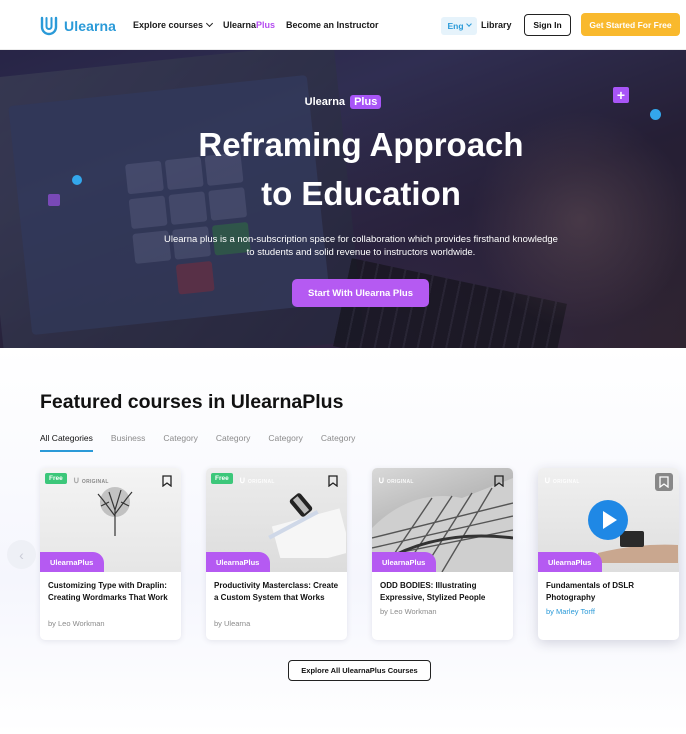 The width and height of the screenshot is (686, 734). I want to click on logo-text: Ulearna, so click(90, 26).